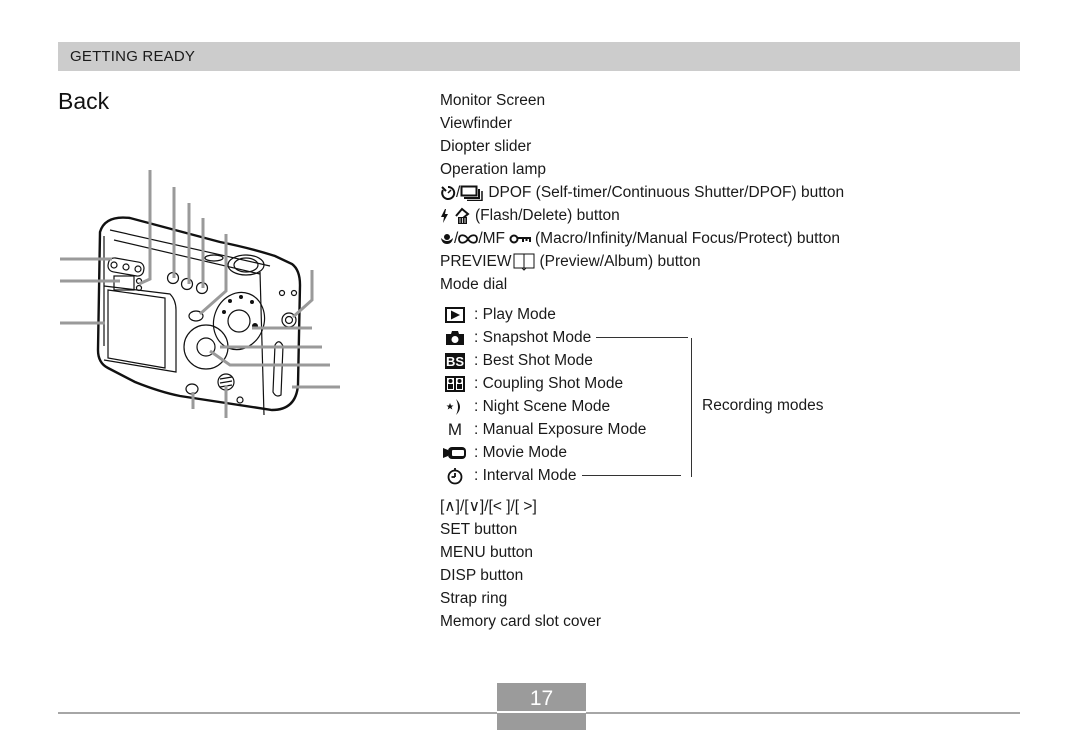 Image resolution: width=1080 pixels, height=730 pixels. Describe the element at coordinates (487, 552) in the screenshot. I see `list-item: MENU button` at that location.